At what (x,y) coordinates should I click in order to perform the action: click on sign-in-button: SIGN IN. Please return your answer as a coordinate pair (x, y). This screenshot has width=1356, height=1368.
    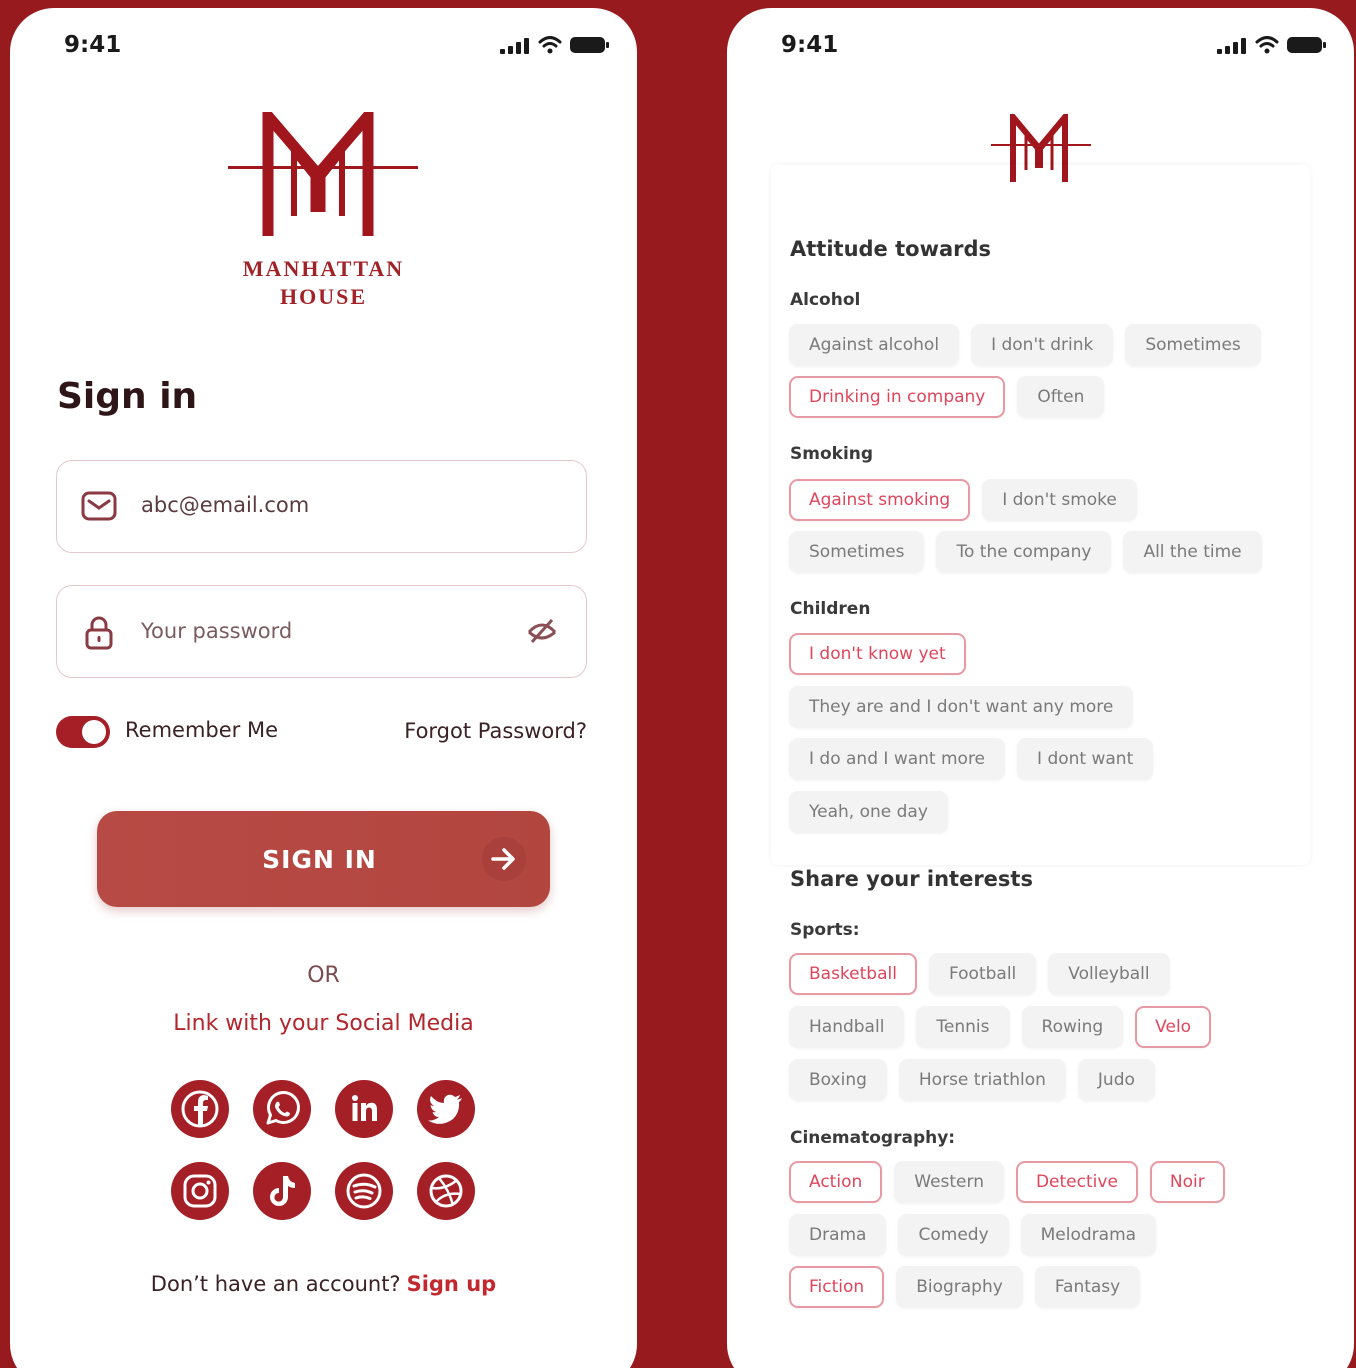
    Looking at the image, I should click on (323, 859).